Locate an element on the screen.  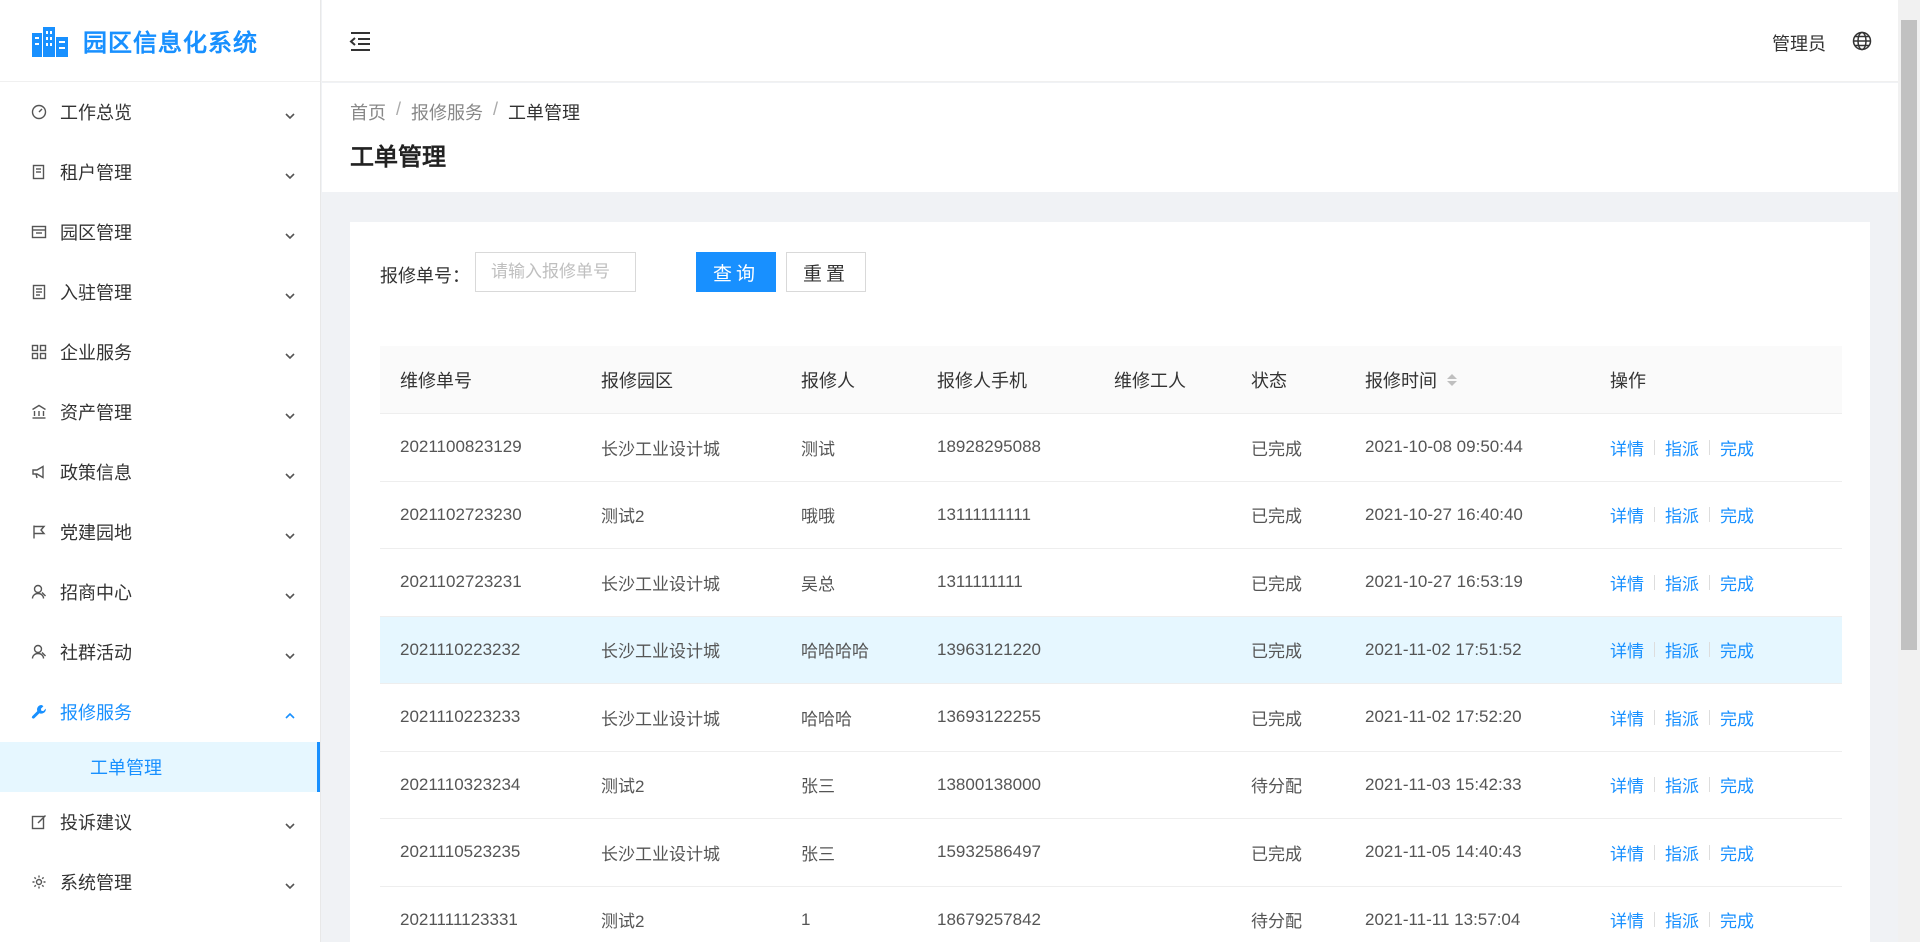
sidebar-item-2: 园区管理 is located at coordinates (160, 232).